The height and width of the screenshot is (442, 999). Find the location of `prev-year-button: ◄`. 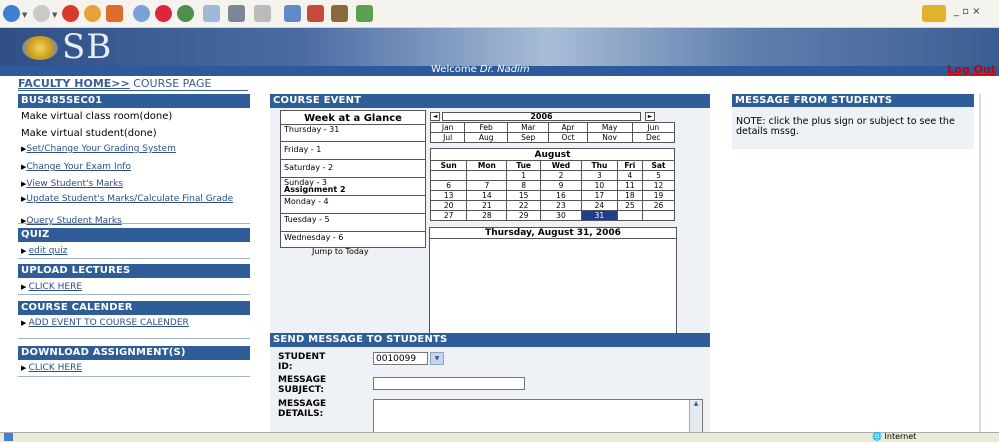

prev-year-button: ◄ is located at coordinates (435, 116).